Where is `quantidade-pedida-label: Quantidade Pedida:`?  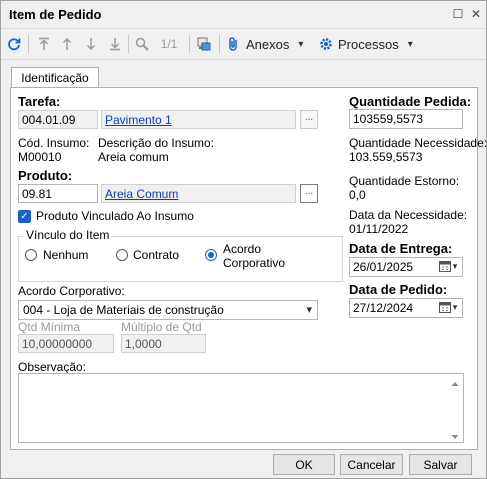
quantidade-pedida-label: Quantidade Pedida: is located at coordinates (410, 101).